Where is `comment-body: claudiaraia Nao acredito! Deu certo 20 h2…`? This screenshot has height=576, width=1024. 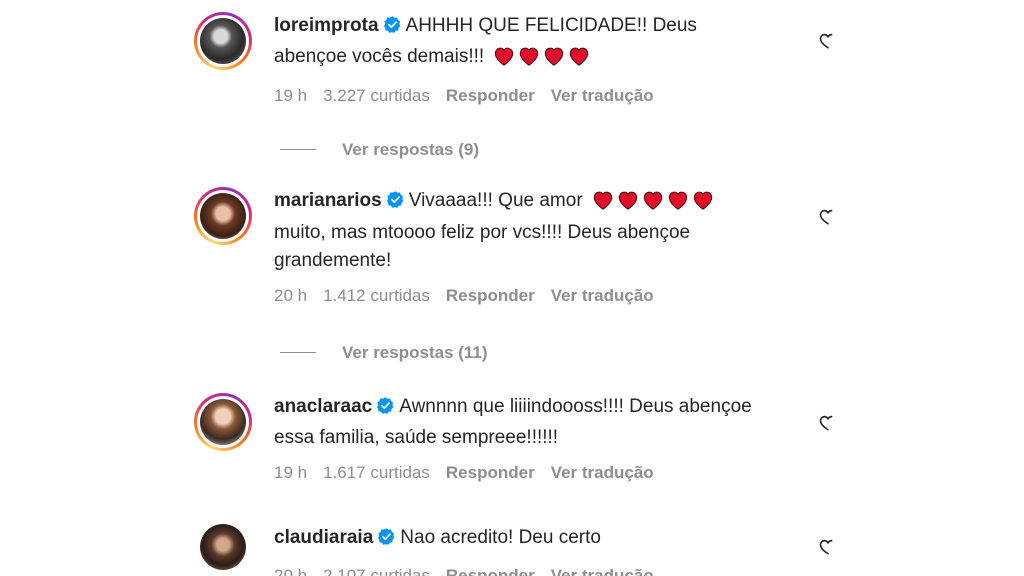
comment-body: claudiaraia Nao acredito! Deu certo 20 h2… is located at coordinates (546, 550).